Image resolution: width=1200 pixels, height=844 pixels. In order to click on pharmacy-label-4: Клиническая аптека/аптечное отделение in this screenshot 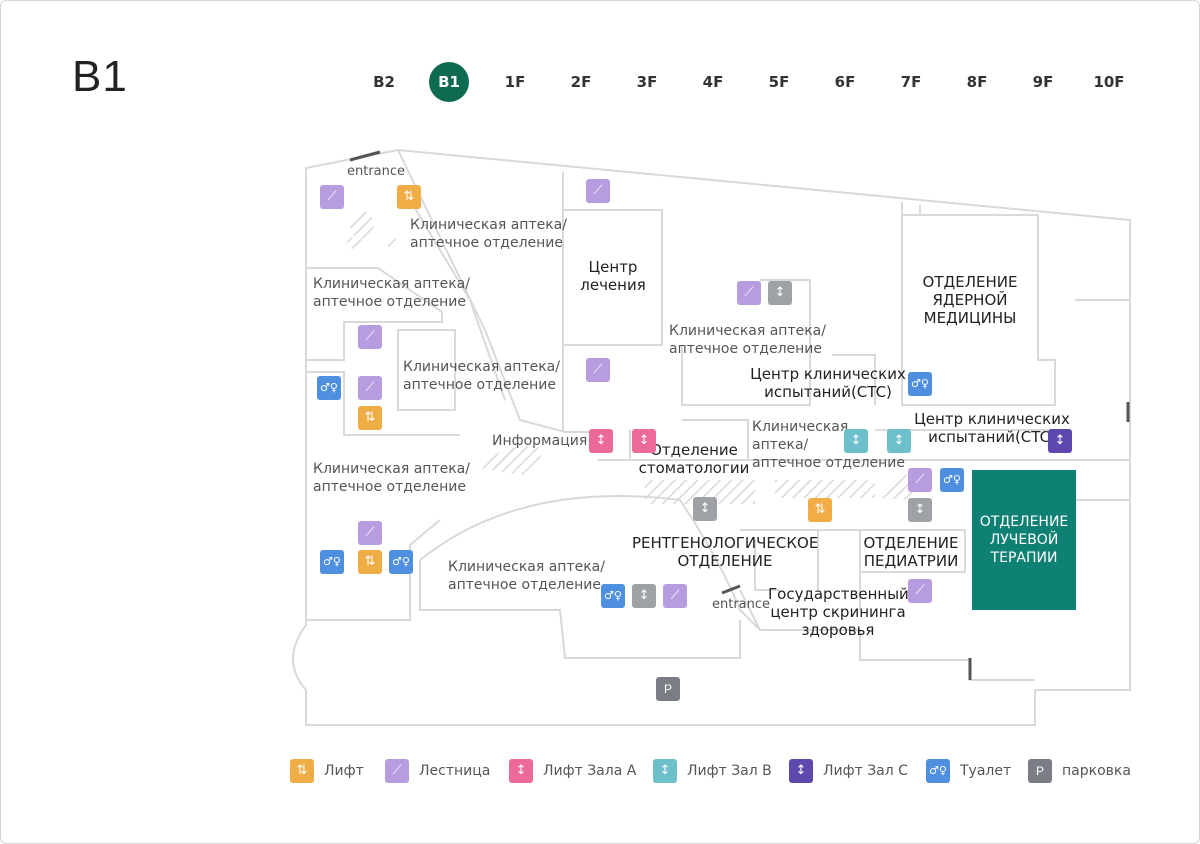, I will do `click(391, 478)`.